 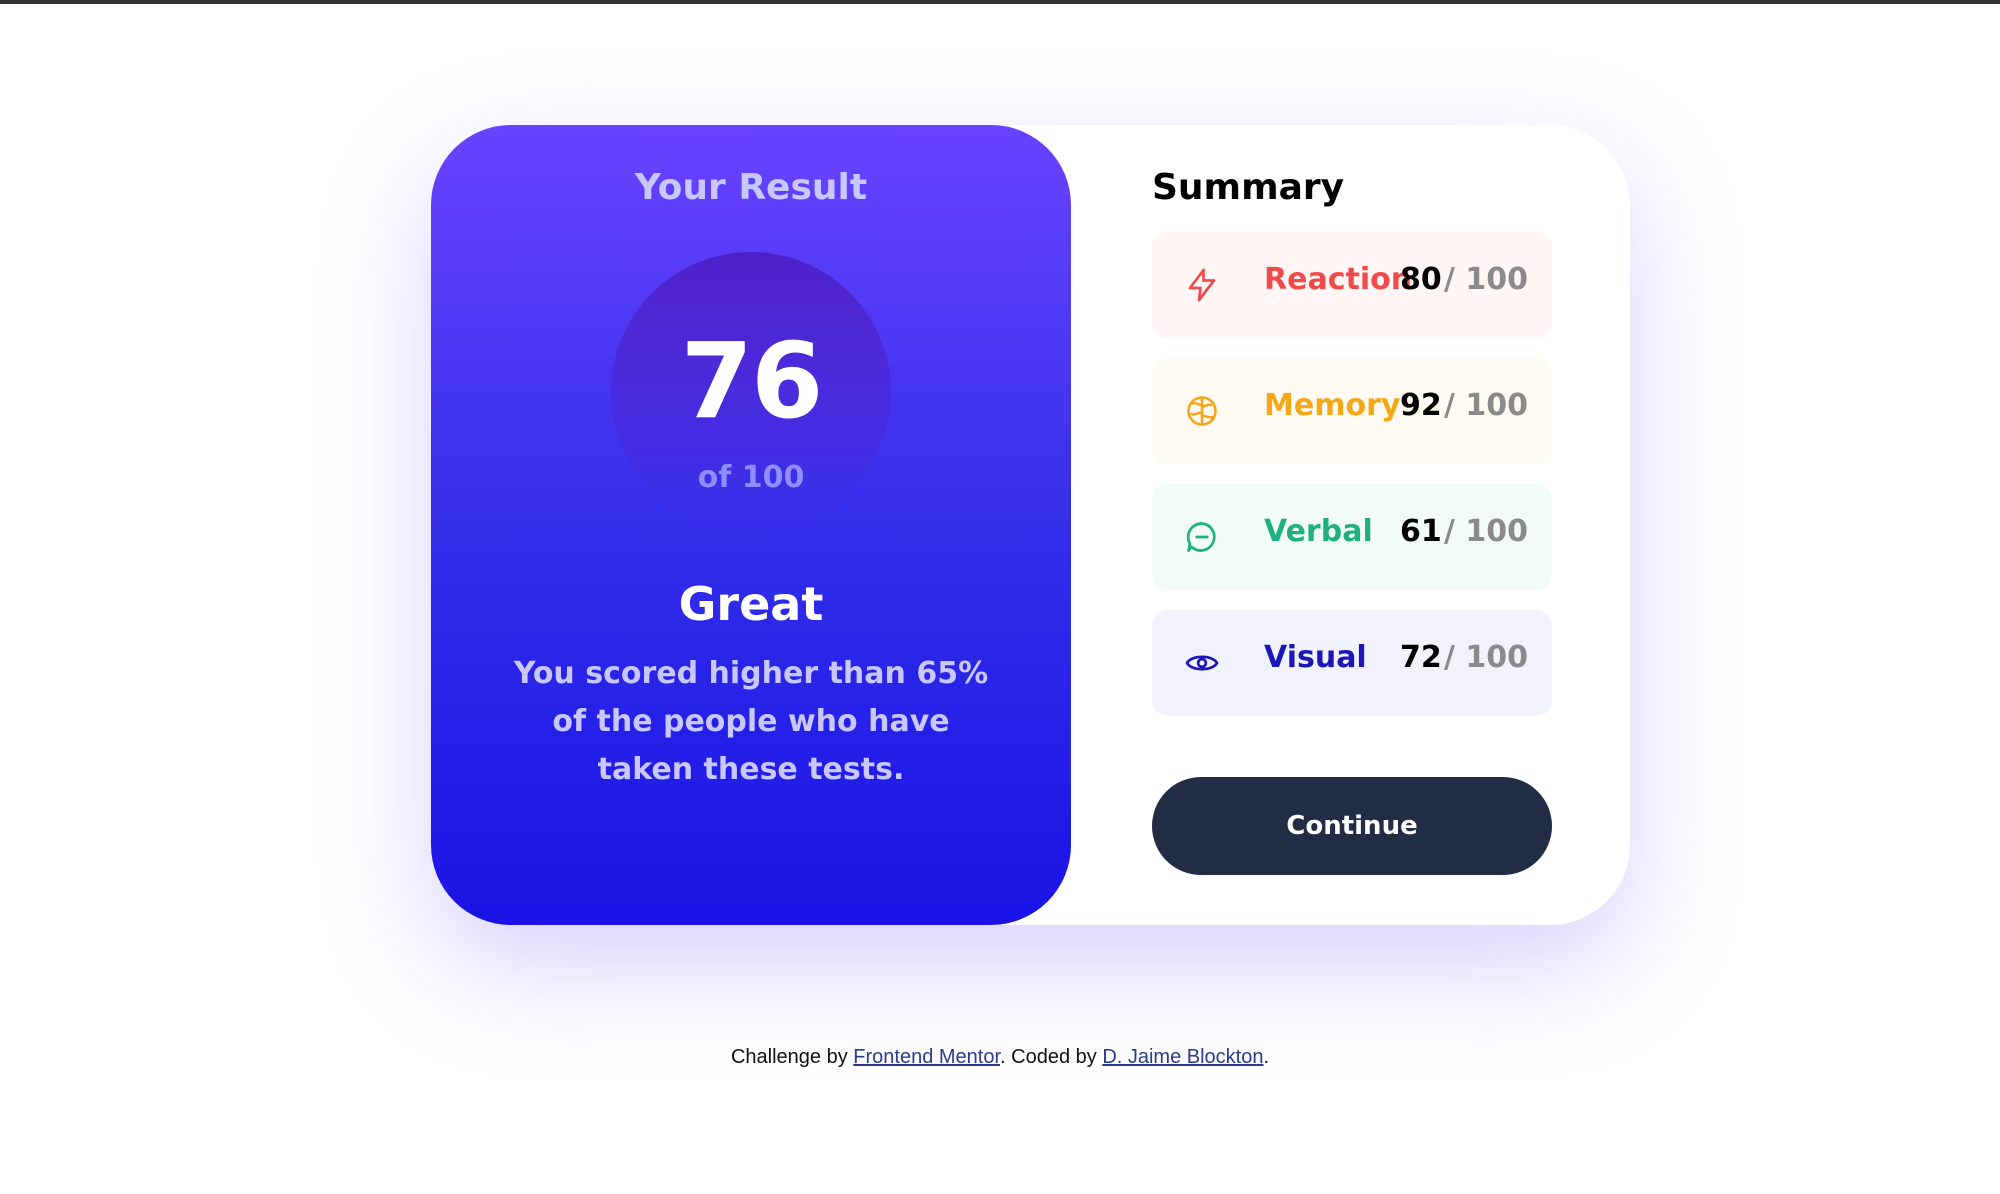 What do you see at coordinates (1202, 663) in the screenshot?
I see `eye-icon` at bounding box center [1202, 663].